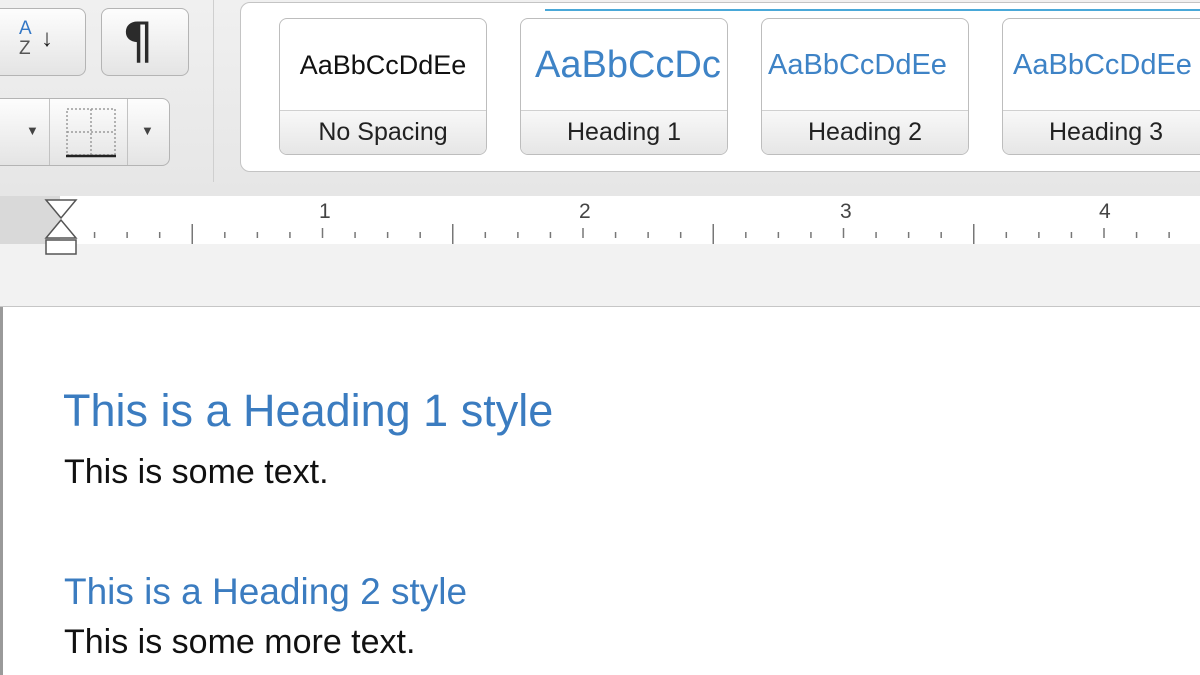 This screenshot has width=1200, height=675. What do you see at coordinates (1105, 211) in the screenshot?
I see `ruler-number: 4` at bounding box center [1105, 211].